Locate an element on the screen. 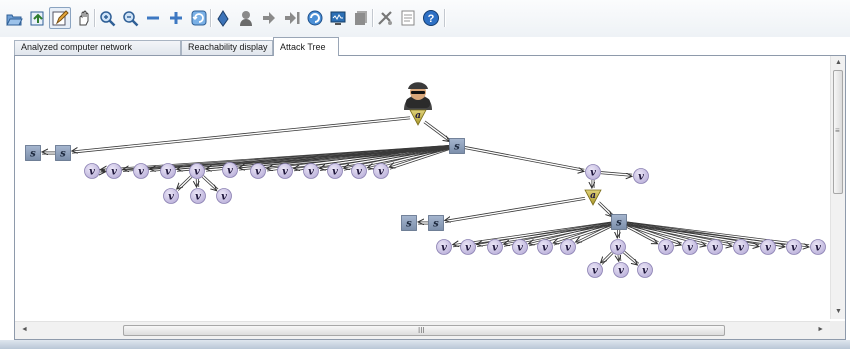 This screenshot has height=349, width=850. collapse-minus-icon is located at coordinates (153, 18).